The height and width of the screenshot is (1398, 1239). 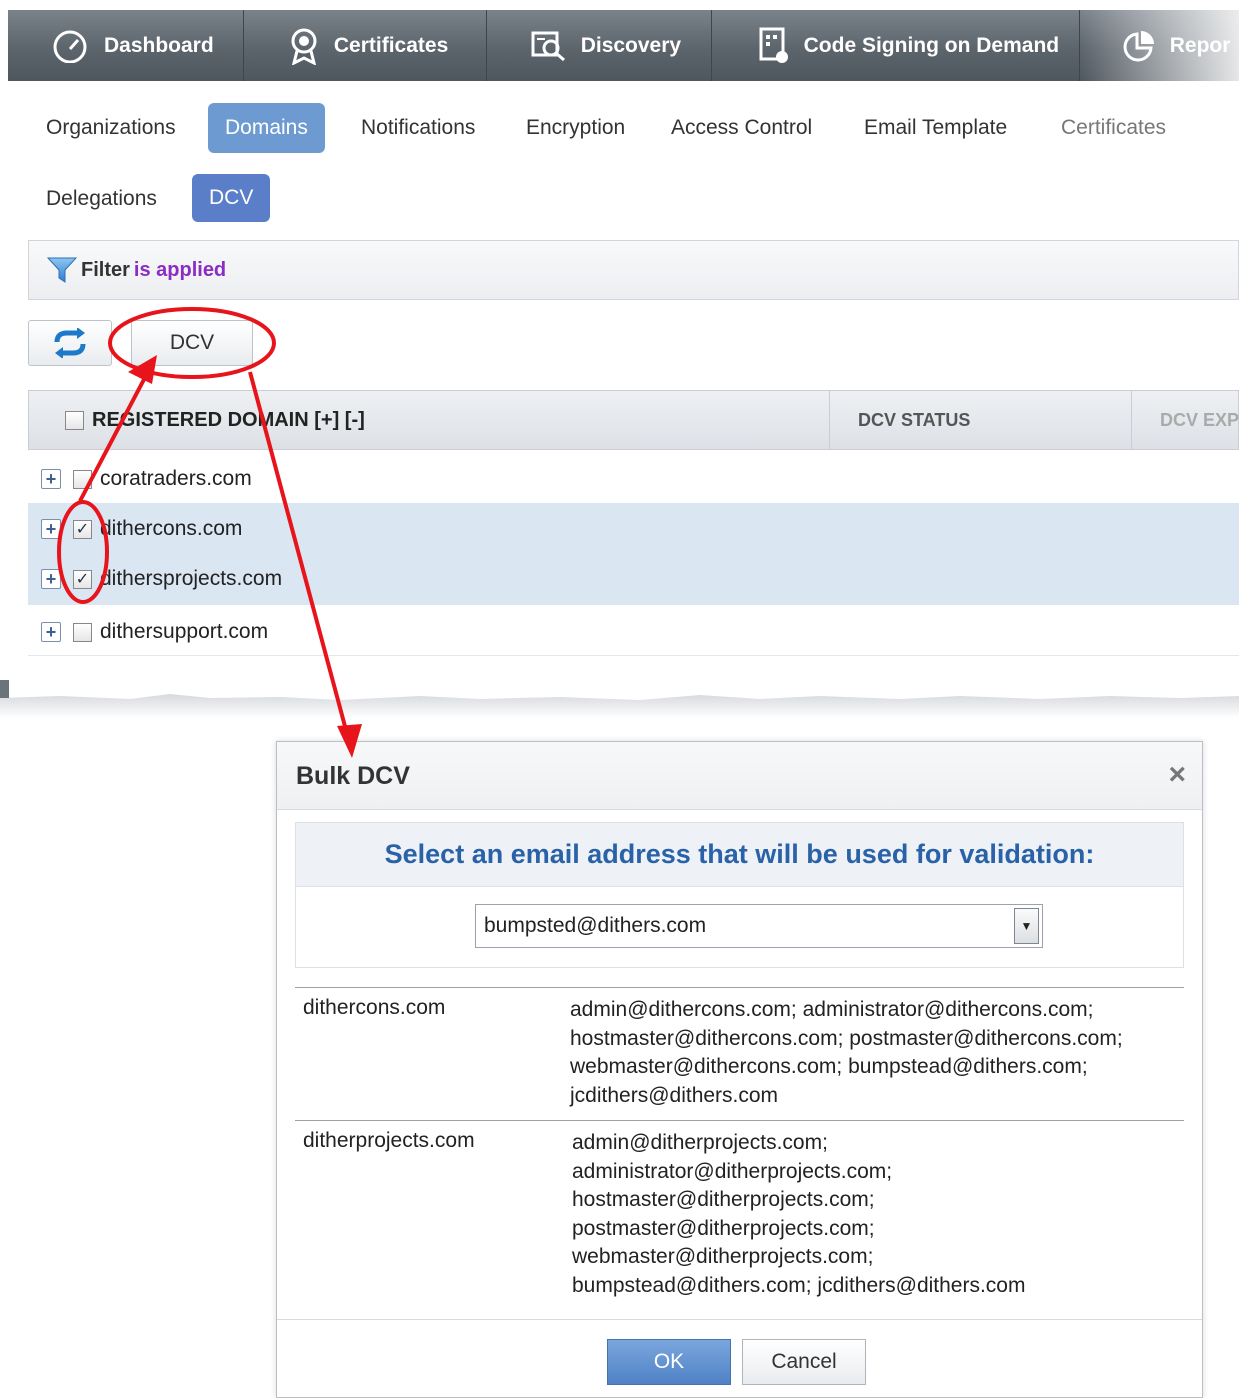 What do you see at coordinates (105, 269) in the screenshot?
I see `filter-label: Filter` at bounding box center [105, 269].